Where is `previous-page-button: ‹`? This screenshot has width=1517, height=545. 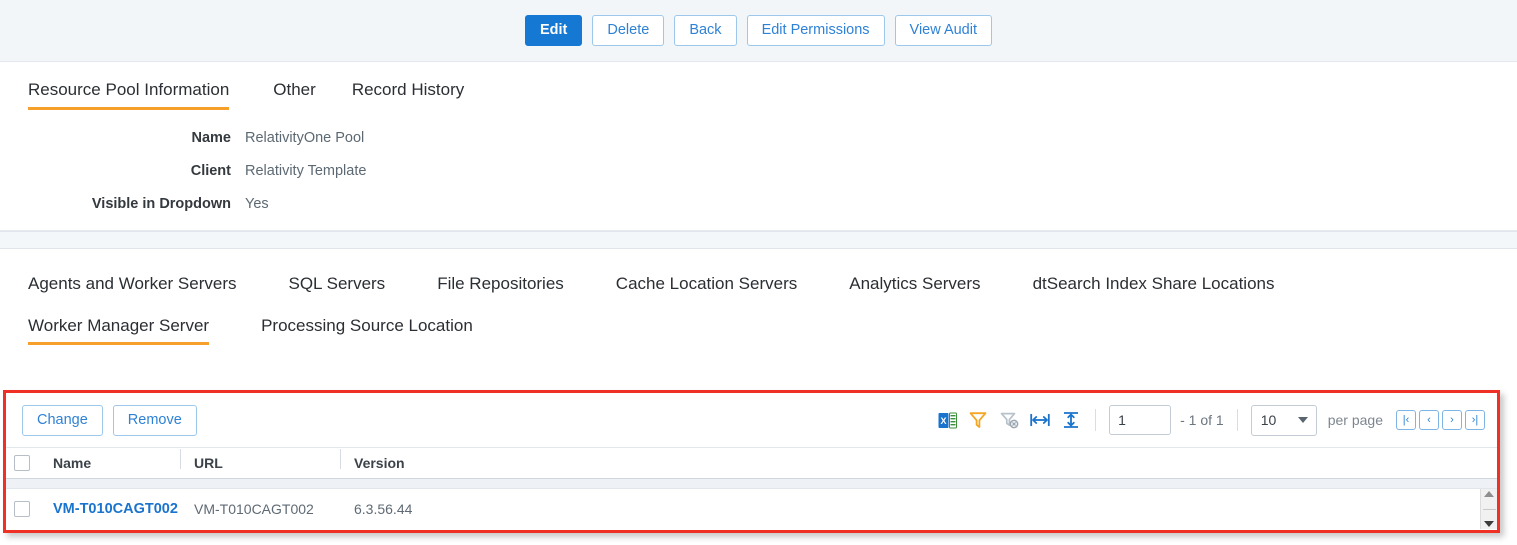
previous-page-button: ‹ is located at coordinates (1429, 420).